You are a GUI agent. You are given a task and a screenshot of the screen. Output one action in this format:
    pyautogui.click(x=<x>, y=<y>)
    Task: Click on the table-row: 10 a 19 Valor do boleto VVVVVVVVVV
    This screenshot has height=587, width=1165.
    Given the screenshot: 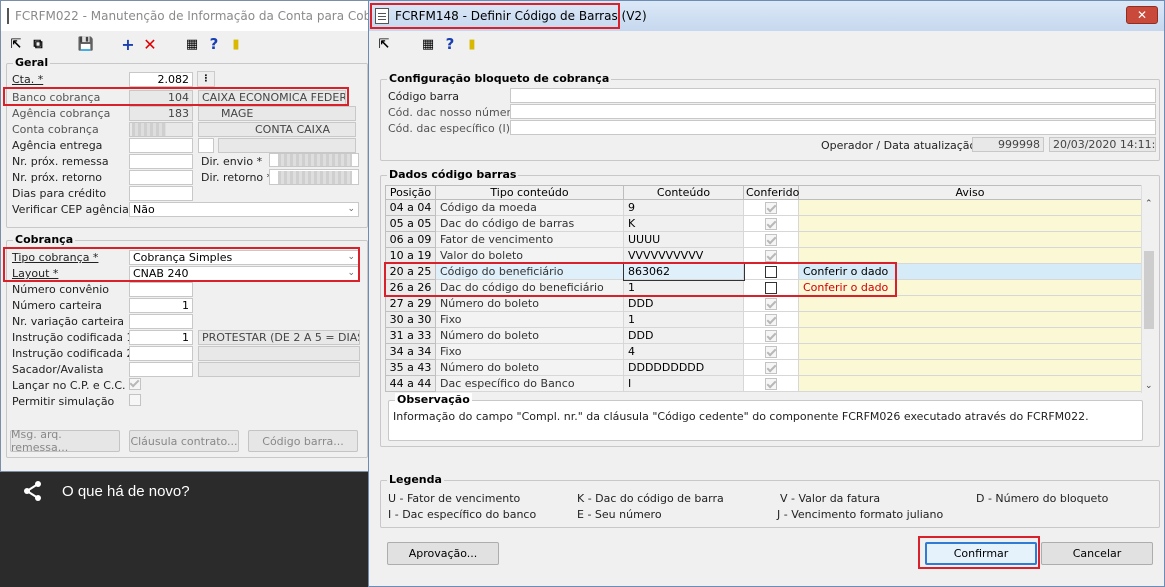 What is the action you would take?
    pyautogui.click(x=763, y=255)
    